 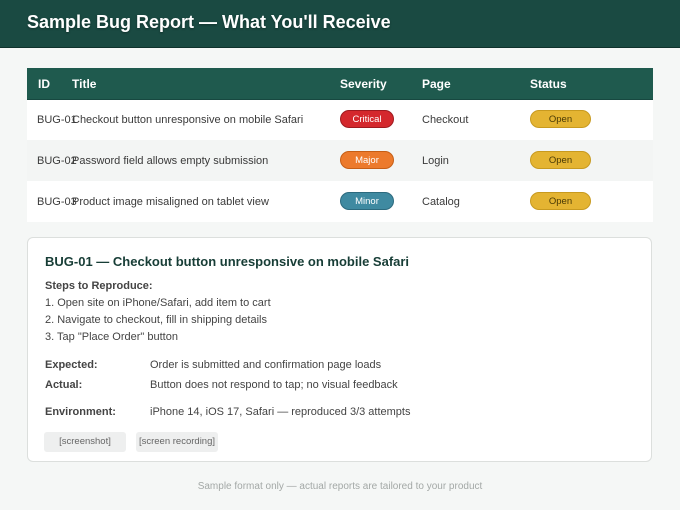 I want to click on actual-label: Actual:, so click(x=64, y=385).